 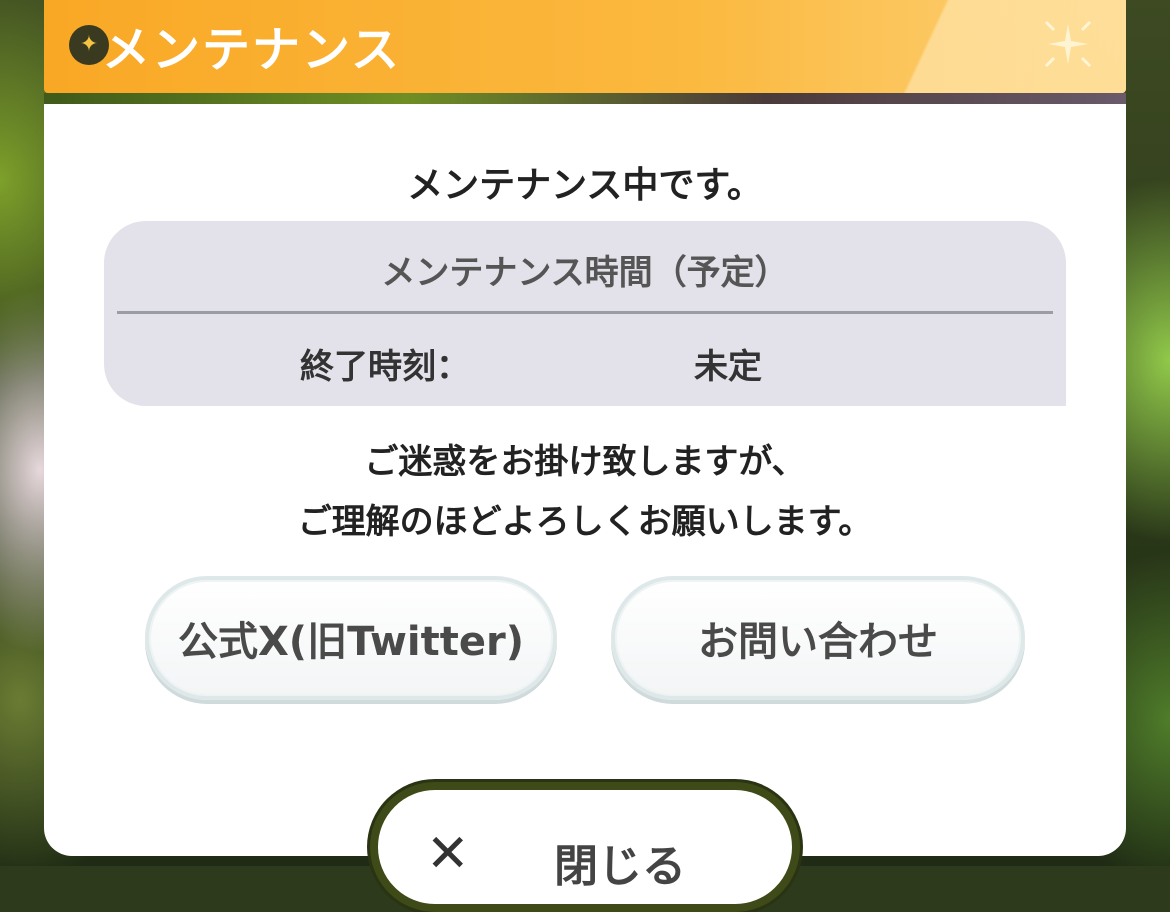 I want to click on dialog-title-bar: ✦ メンテナンス, so click(x=585, y=46).